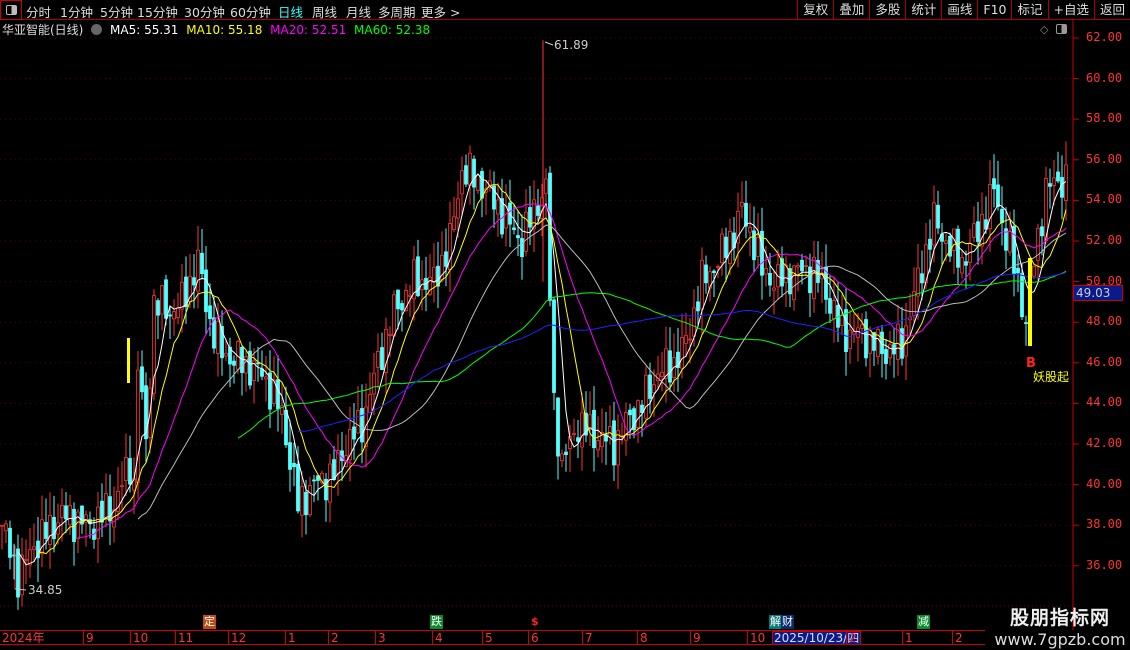  What do you see at coordinates (209, 622) in the screenshot?
I see `event-marker: 定` at bounding box center [209, 622].